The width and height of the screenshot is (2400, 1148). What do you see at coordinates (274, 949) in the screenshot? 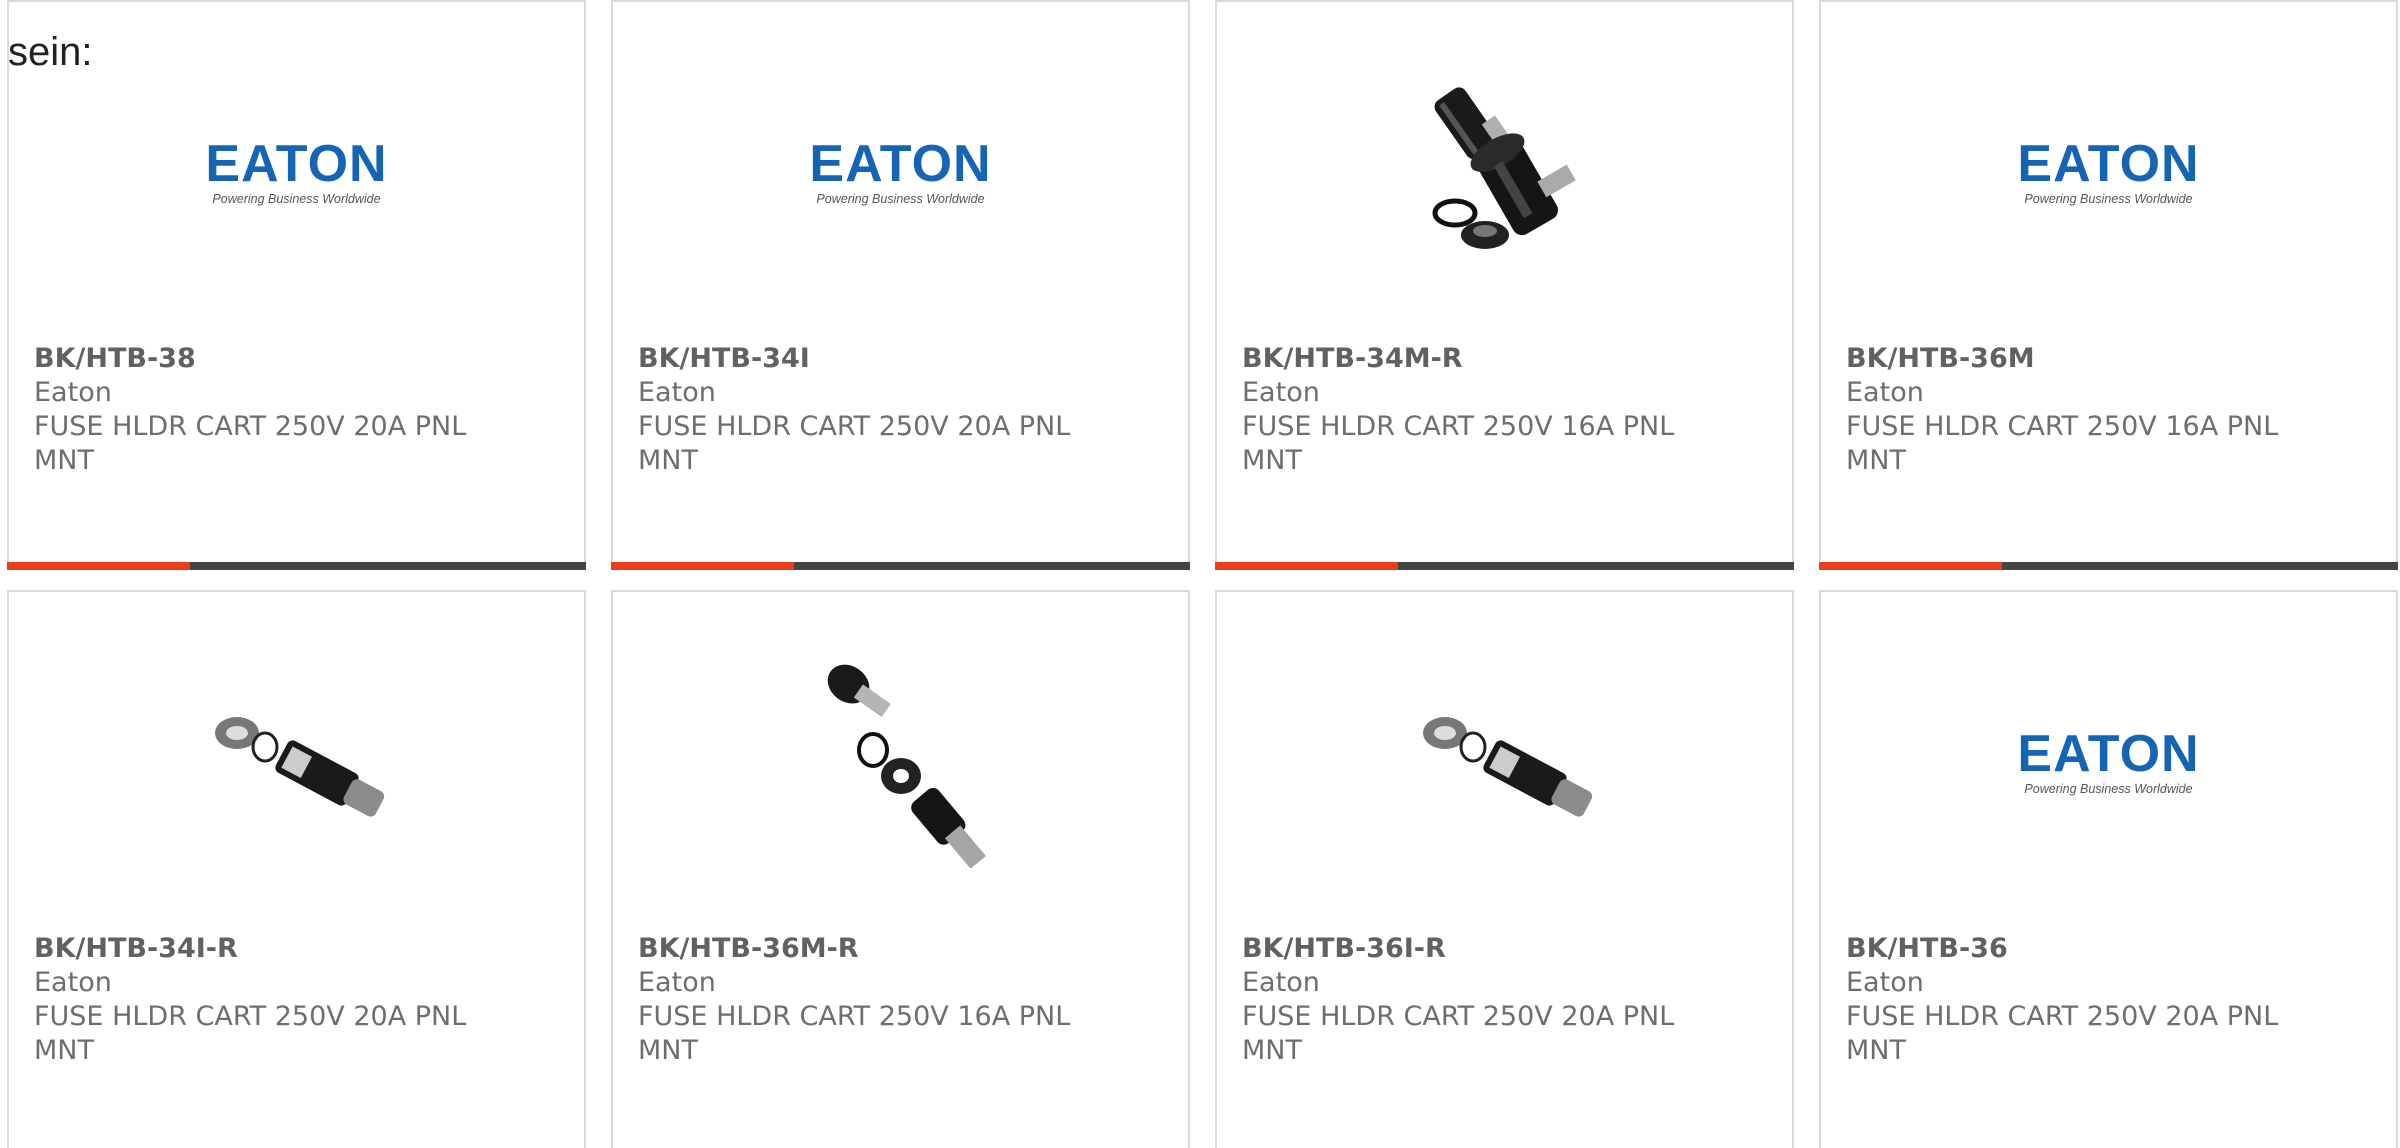
I see `part-number-link: BK/HTB-34I-R` at bounding box center [274, 949].